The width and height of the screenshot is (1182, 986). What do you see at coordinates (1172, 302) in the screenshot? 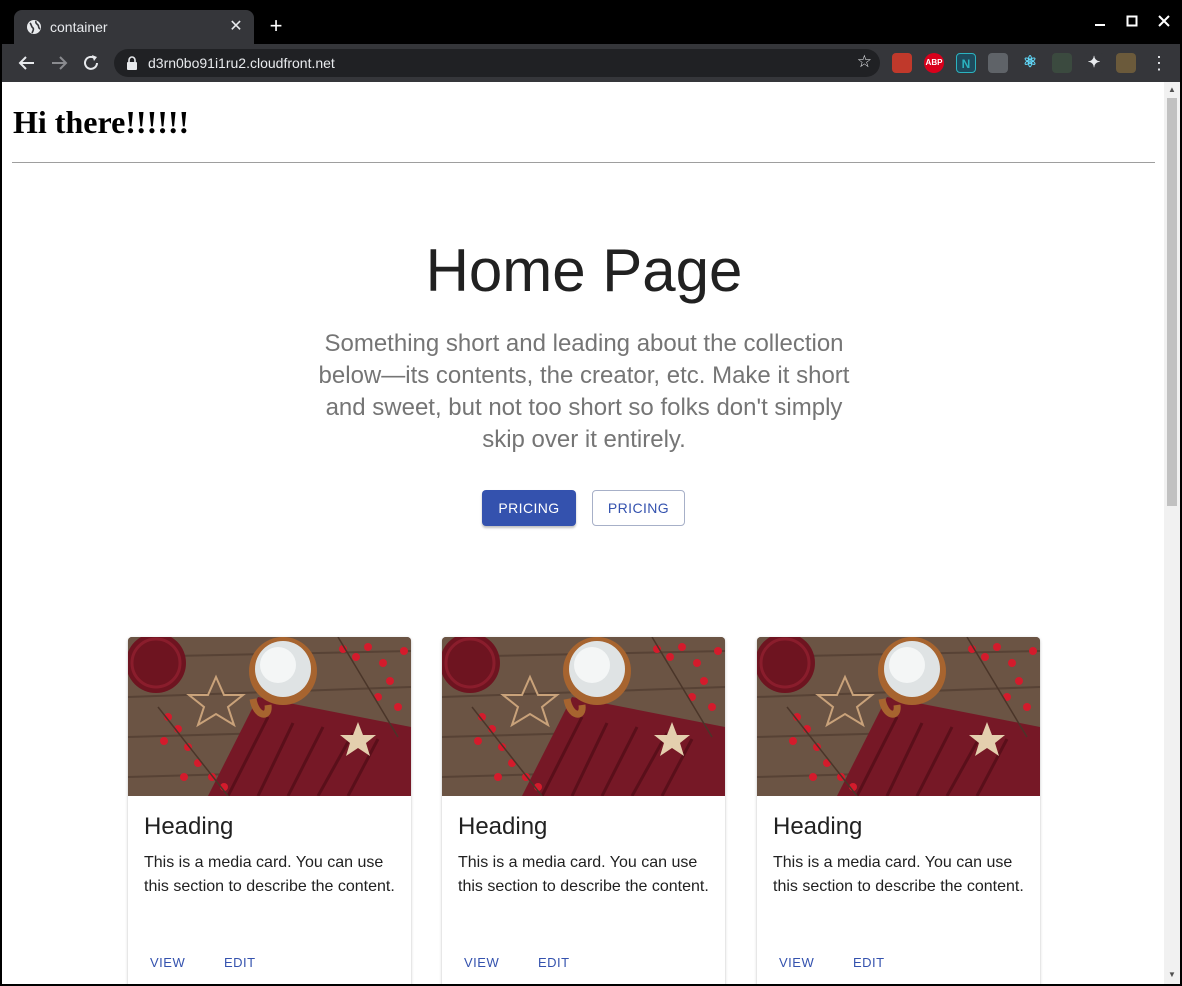
I see `scrollbar-thumb` at bounding box center [1172, 302].